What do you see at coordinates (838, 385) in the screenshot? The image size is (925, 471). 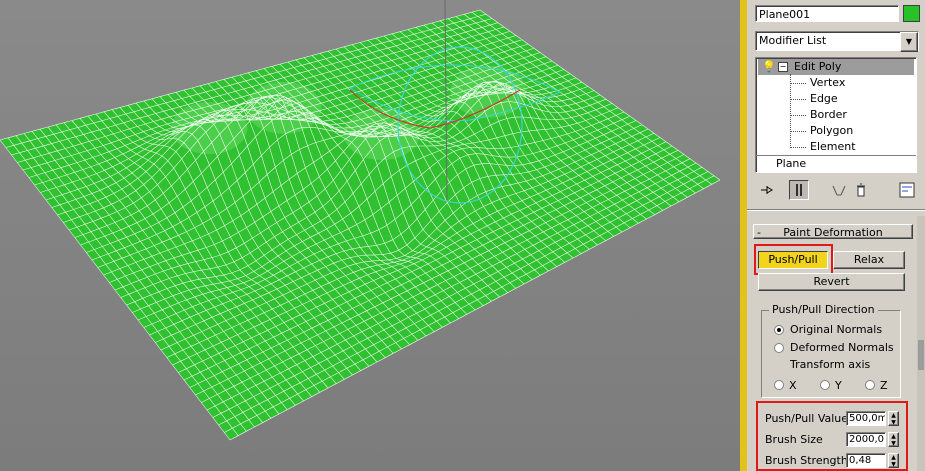 I see `label-y: Y` at bounding box center [838, 385].